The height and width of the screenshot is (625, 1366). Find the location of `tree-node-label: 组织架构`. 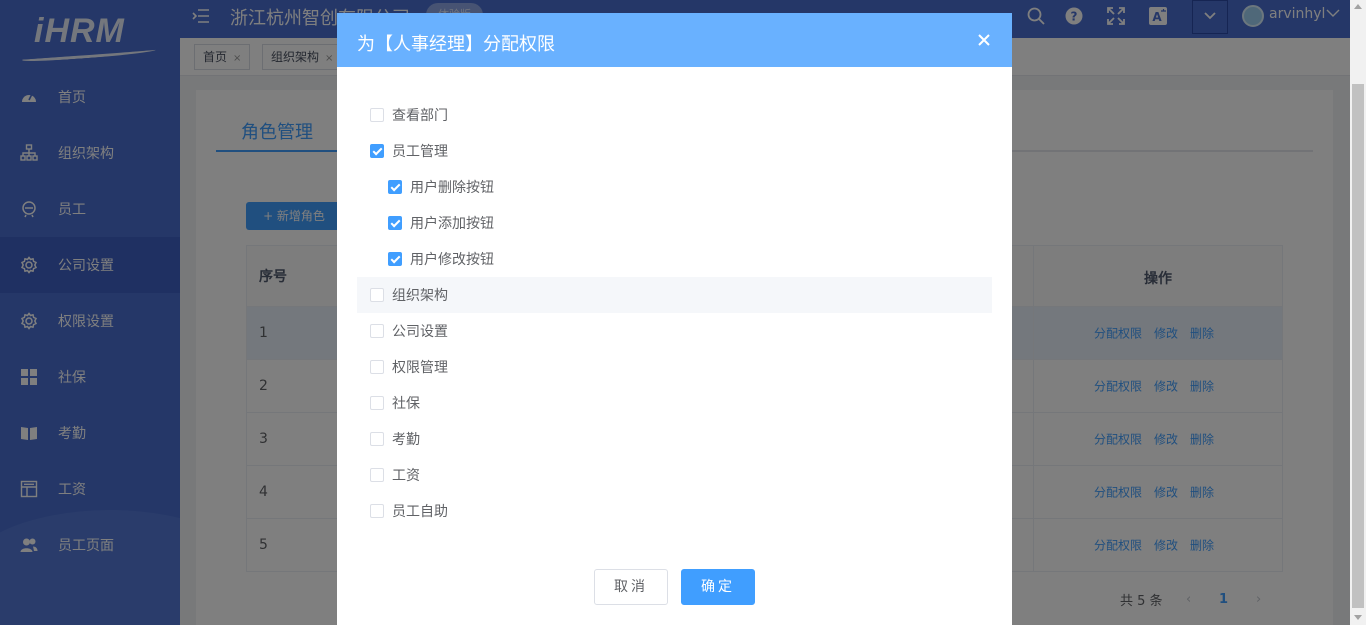

tree-node-label: 组织架构 is located at coordinates (420, 296).